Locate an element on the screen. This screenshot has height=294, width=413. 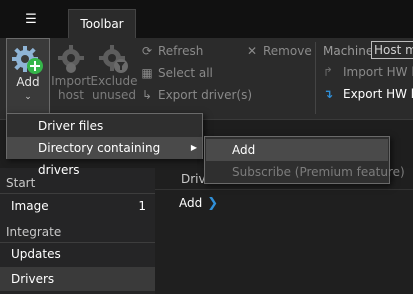
menu-item-driver-files: Driver files is located at coordinates (104, 126).